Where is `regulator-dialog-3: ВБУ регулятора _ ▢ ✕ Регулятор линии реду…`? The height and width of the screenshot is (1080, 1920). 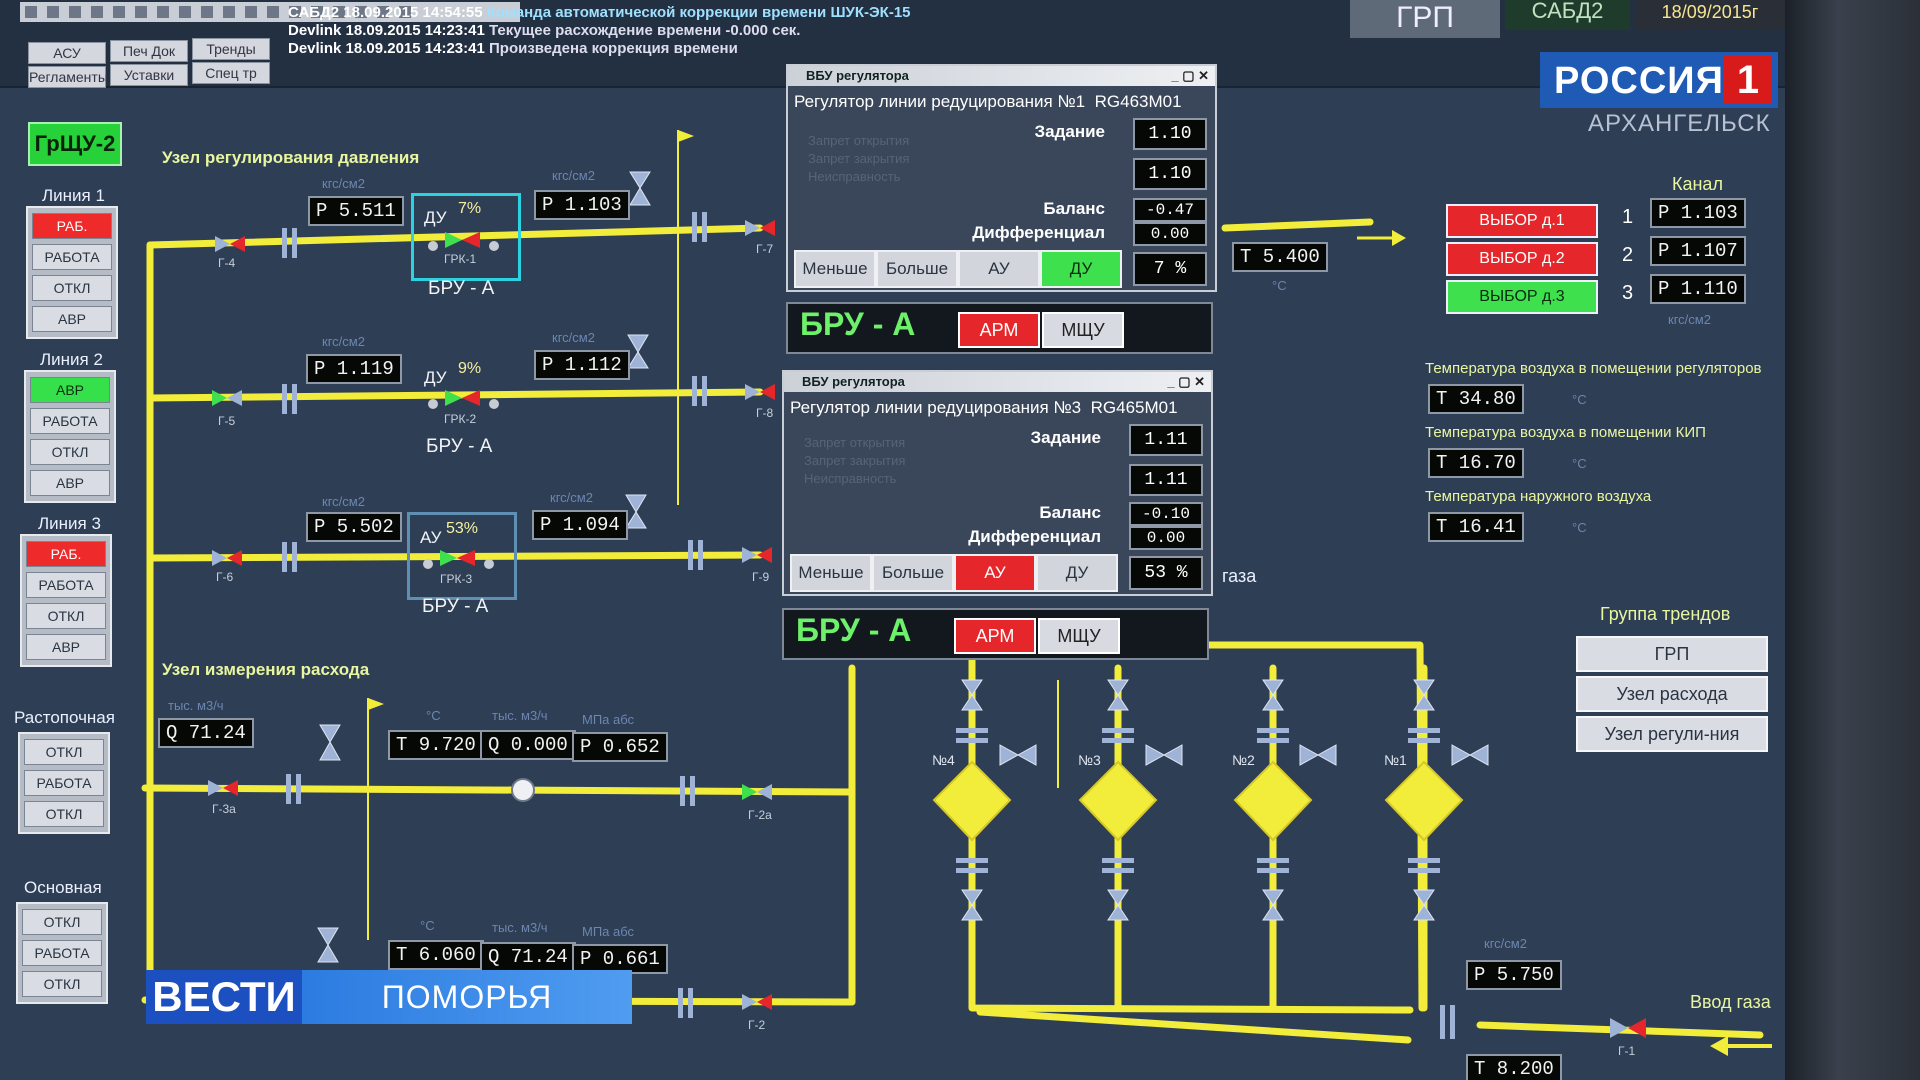
regulator-dialog-3: ВБУ регулятора _ ▢ ✕ Регулятор линии реду… is located at coordinates (997, 483).